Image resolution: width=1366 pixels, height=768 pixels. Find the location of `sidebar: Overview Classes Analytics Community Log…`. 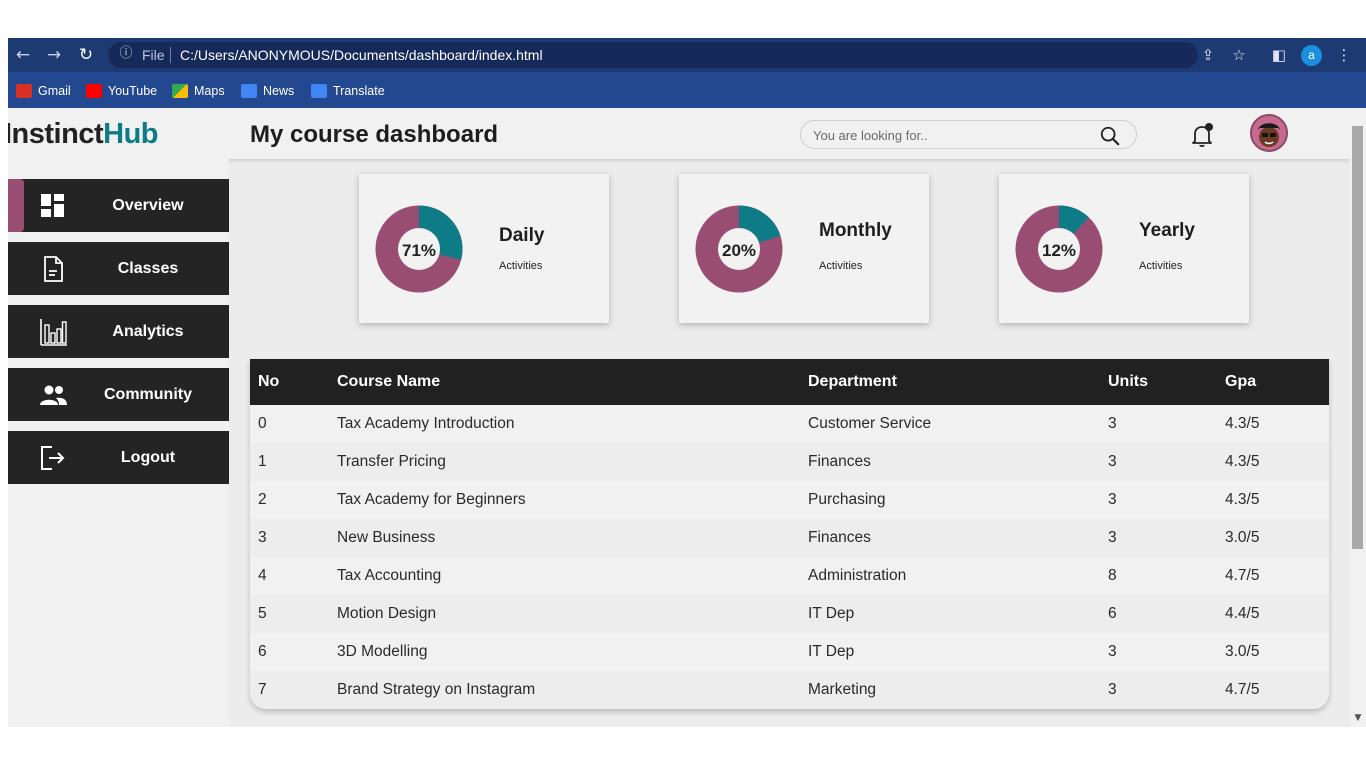

sidebar: Overview Classes Analytics Community Log… is located at coordinates (118, 443).